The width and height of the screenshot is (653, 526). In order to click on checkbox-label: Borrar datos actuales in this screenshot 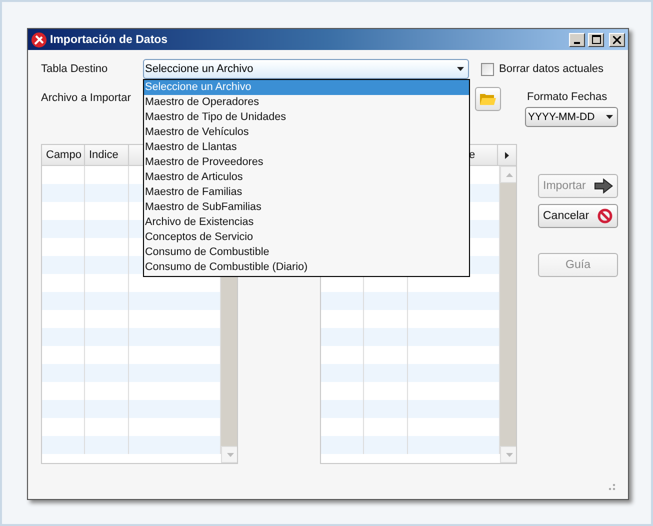, I will do `click(551, 69)`.